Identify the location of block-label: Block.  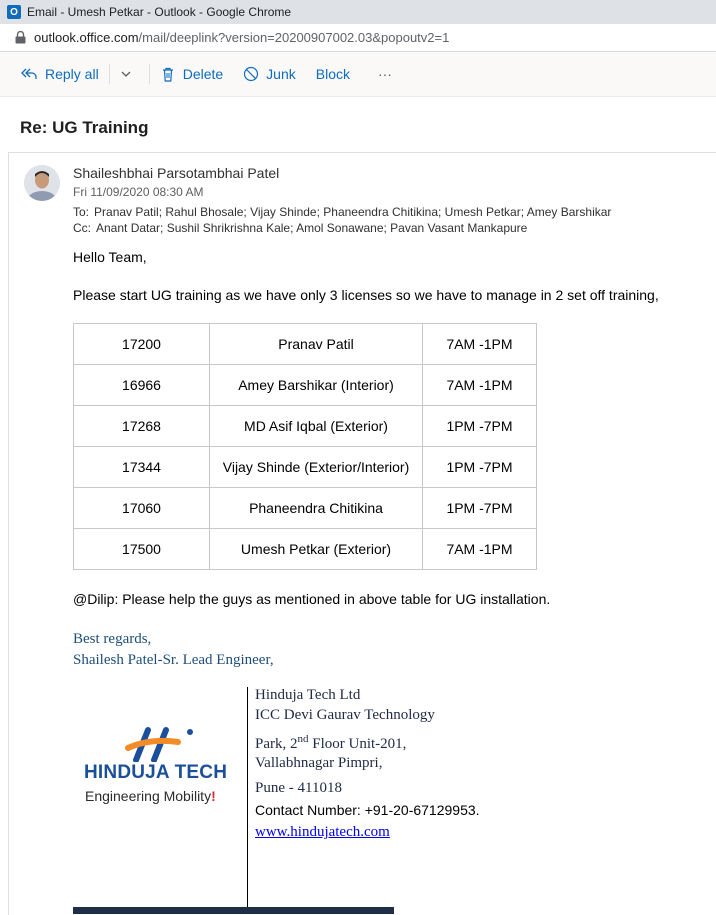
(332, 74).